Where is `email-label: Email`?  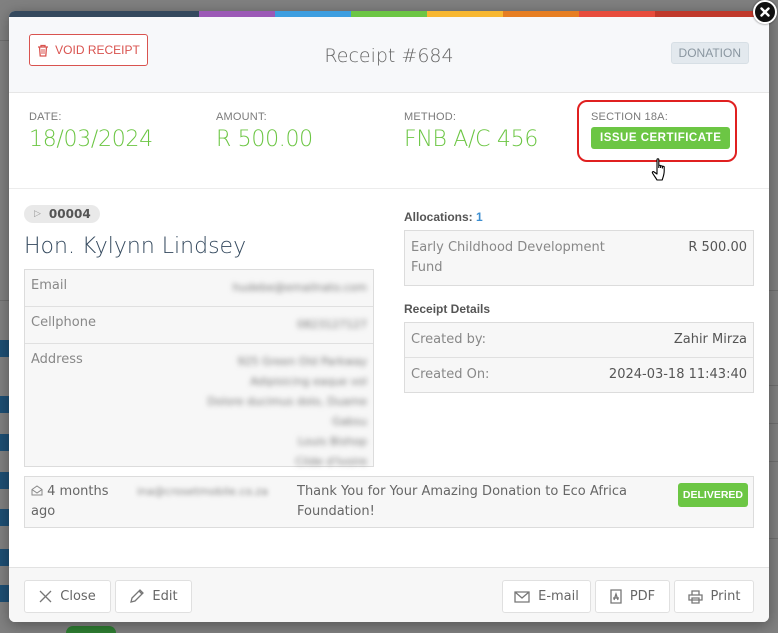 email-label: Email is located at coordinates (49, 285).